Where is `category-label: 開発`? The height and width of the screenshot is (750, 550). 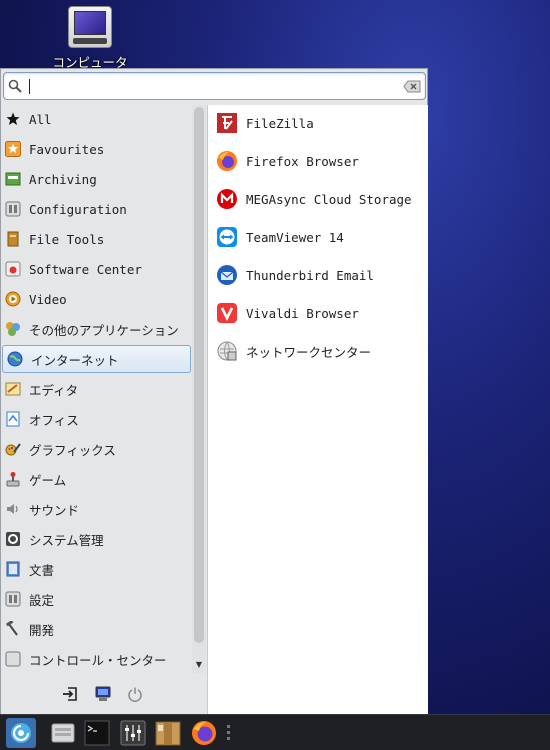 category-label: 開発 is located at coordinates (42, 630).